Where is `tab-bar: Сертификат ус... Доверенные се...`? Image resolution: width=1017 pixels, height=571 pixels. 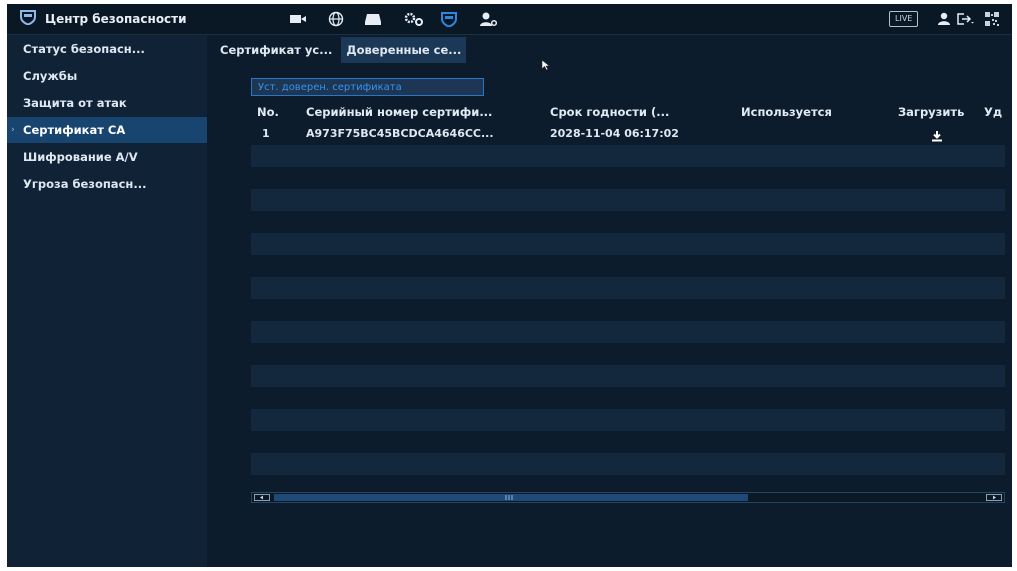 tab-bar: Сертификат ус... Доверенные се... is located at coordinates (341, 50).